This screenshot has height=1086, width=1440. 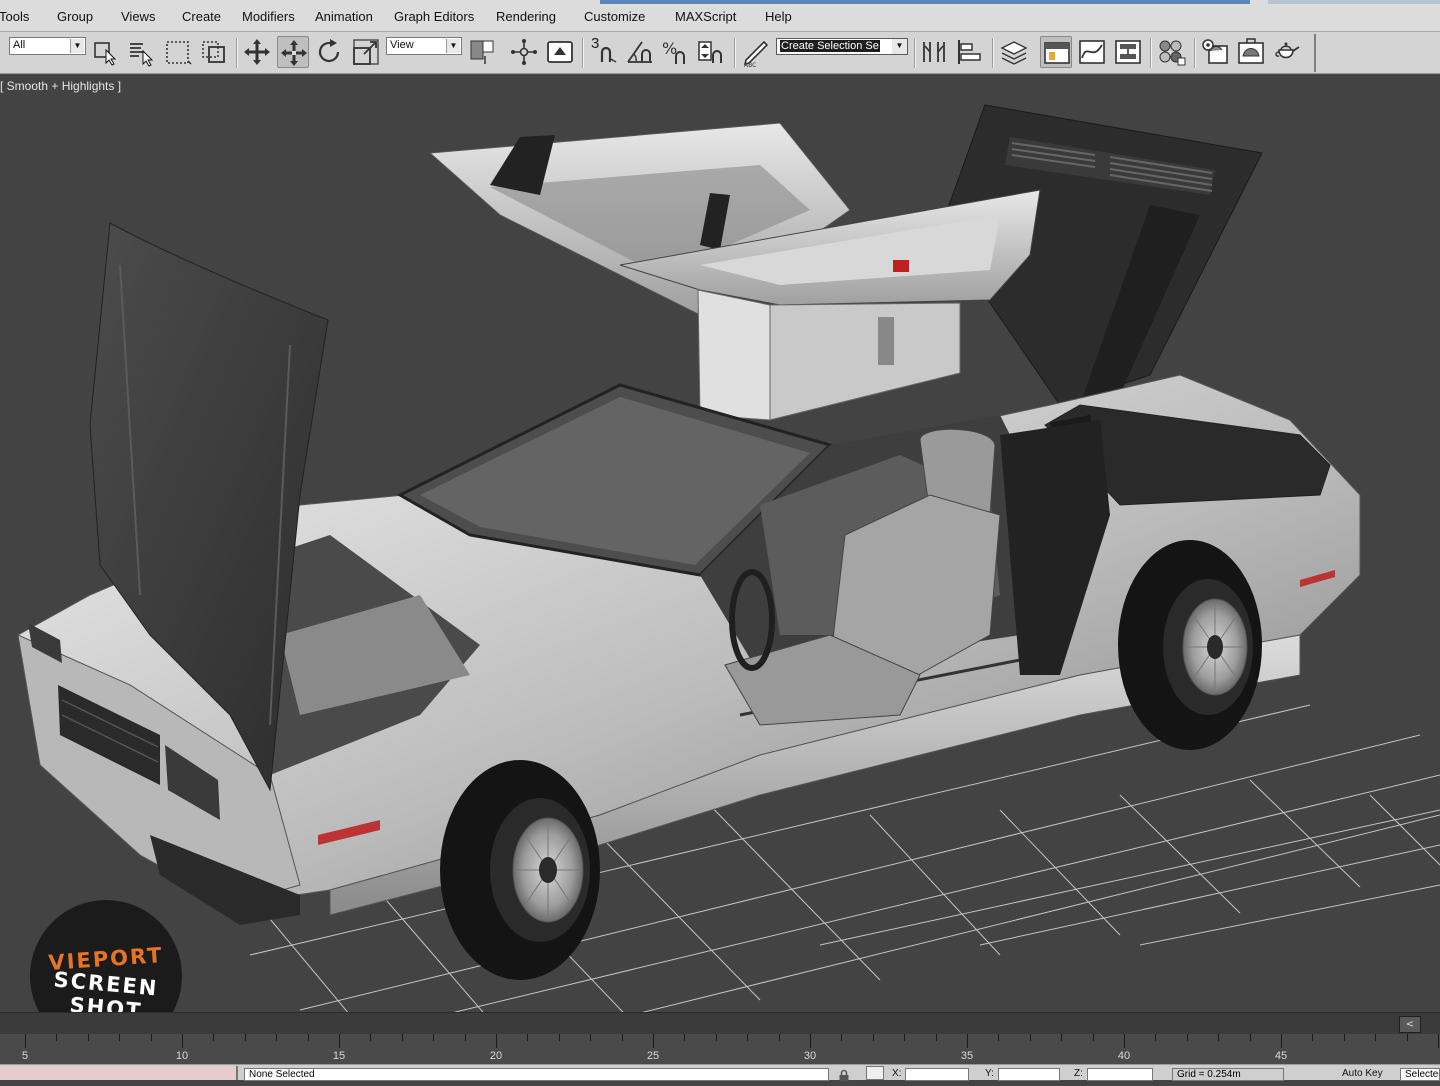 I want to click on rect-region-button, so click(x=178, y=52).